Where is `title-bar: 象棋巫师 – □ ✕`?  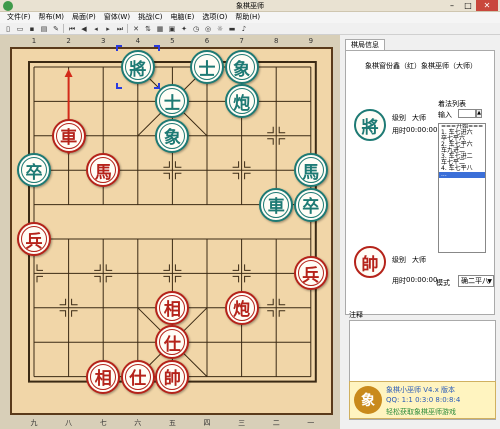 title-bar: 象棋巫师 – □ ✕ is located at coordinates (250, 6).